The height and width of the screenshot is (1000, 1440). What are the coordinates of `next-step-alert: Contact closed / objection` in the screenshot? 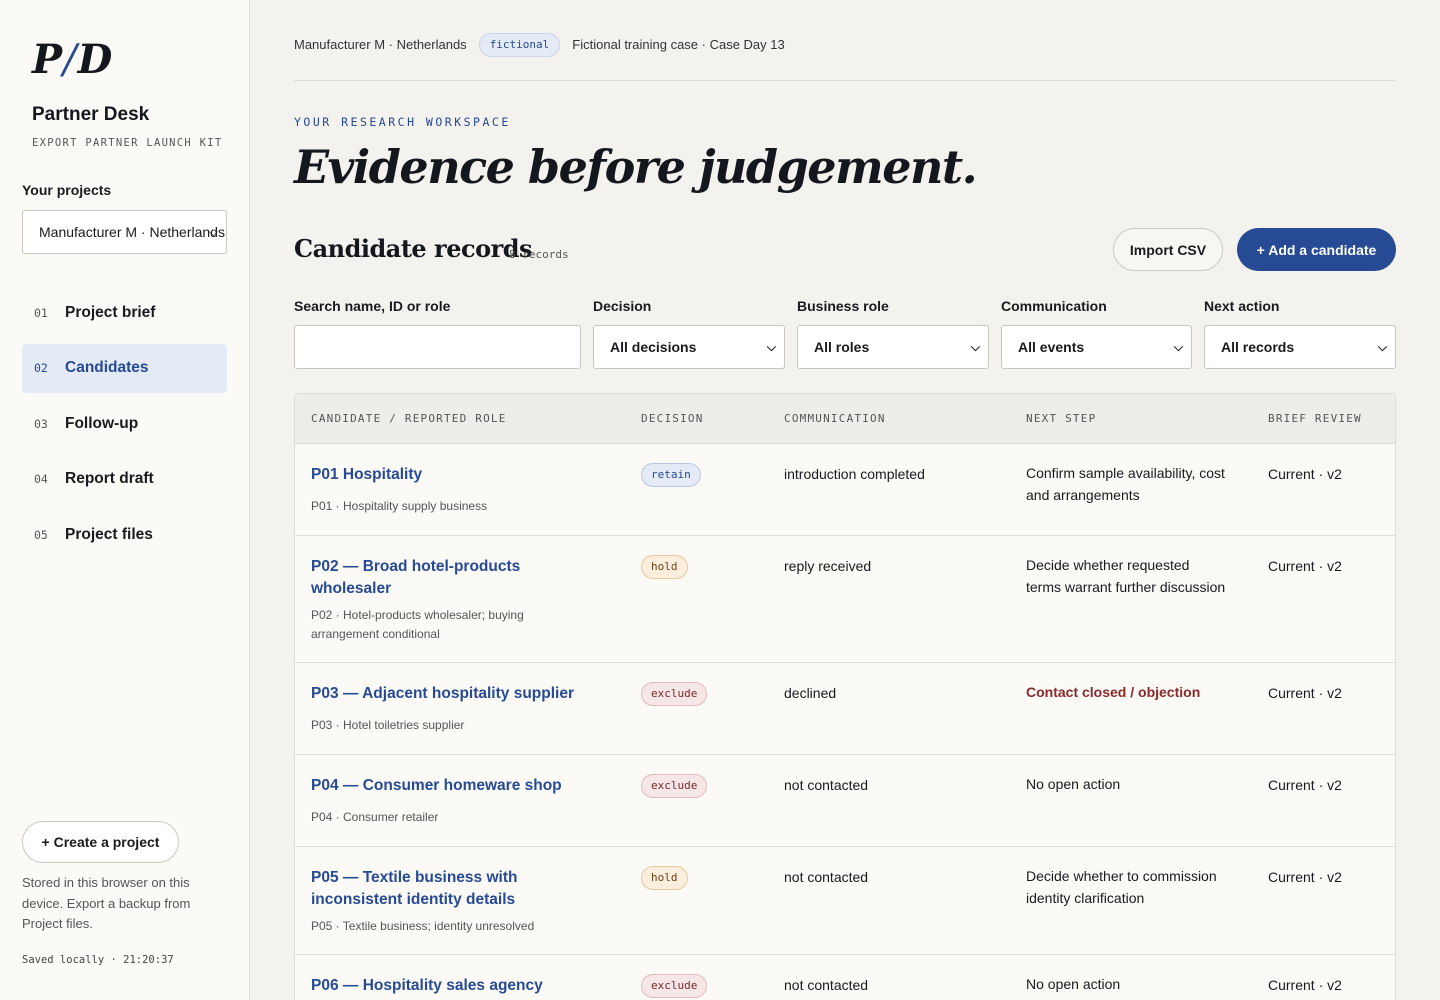 It's located at (1113, 692).